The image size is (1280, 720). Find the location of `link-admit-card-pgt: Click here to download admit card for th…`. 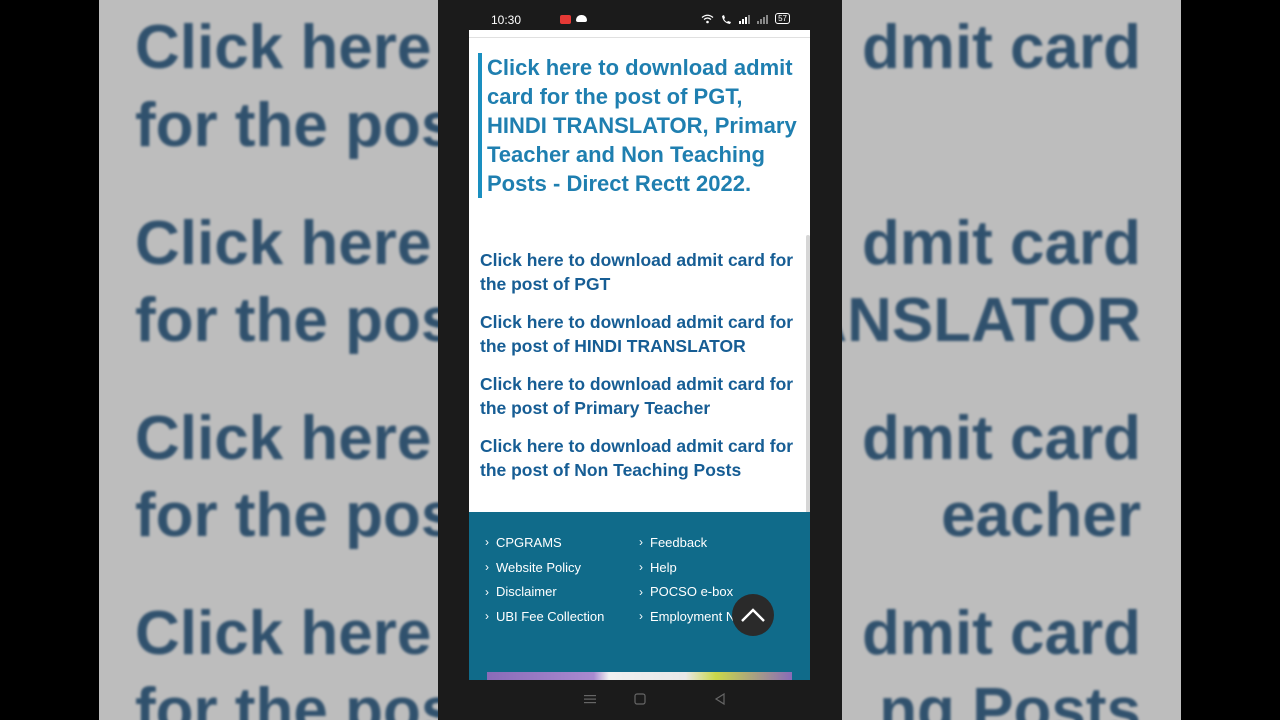

link-admit-card-pgt: Click here to download admit card for th… is located at coordinates (642, 272).